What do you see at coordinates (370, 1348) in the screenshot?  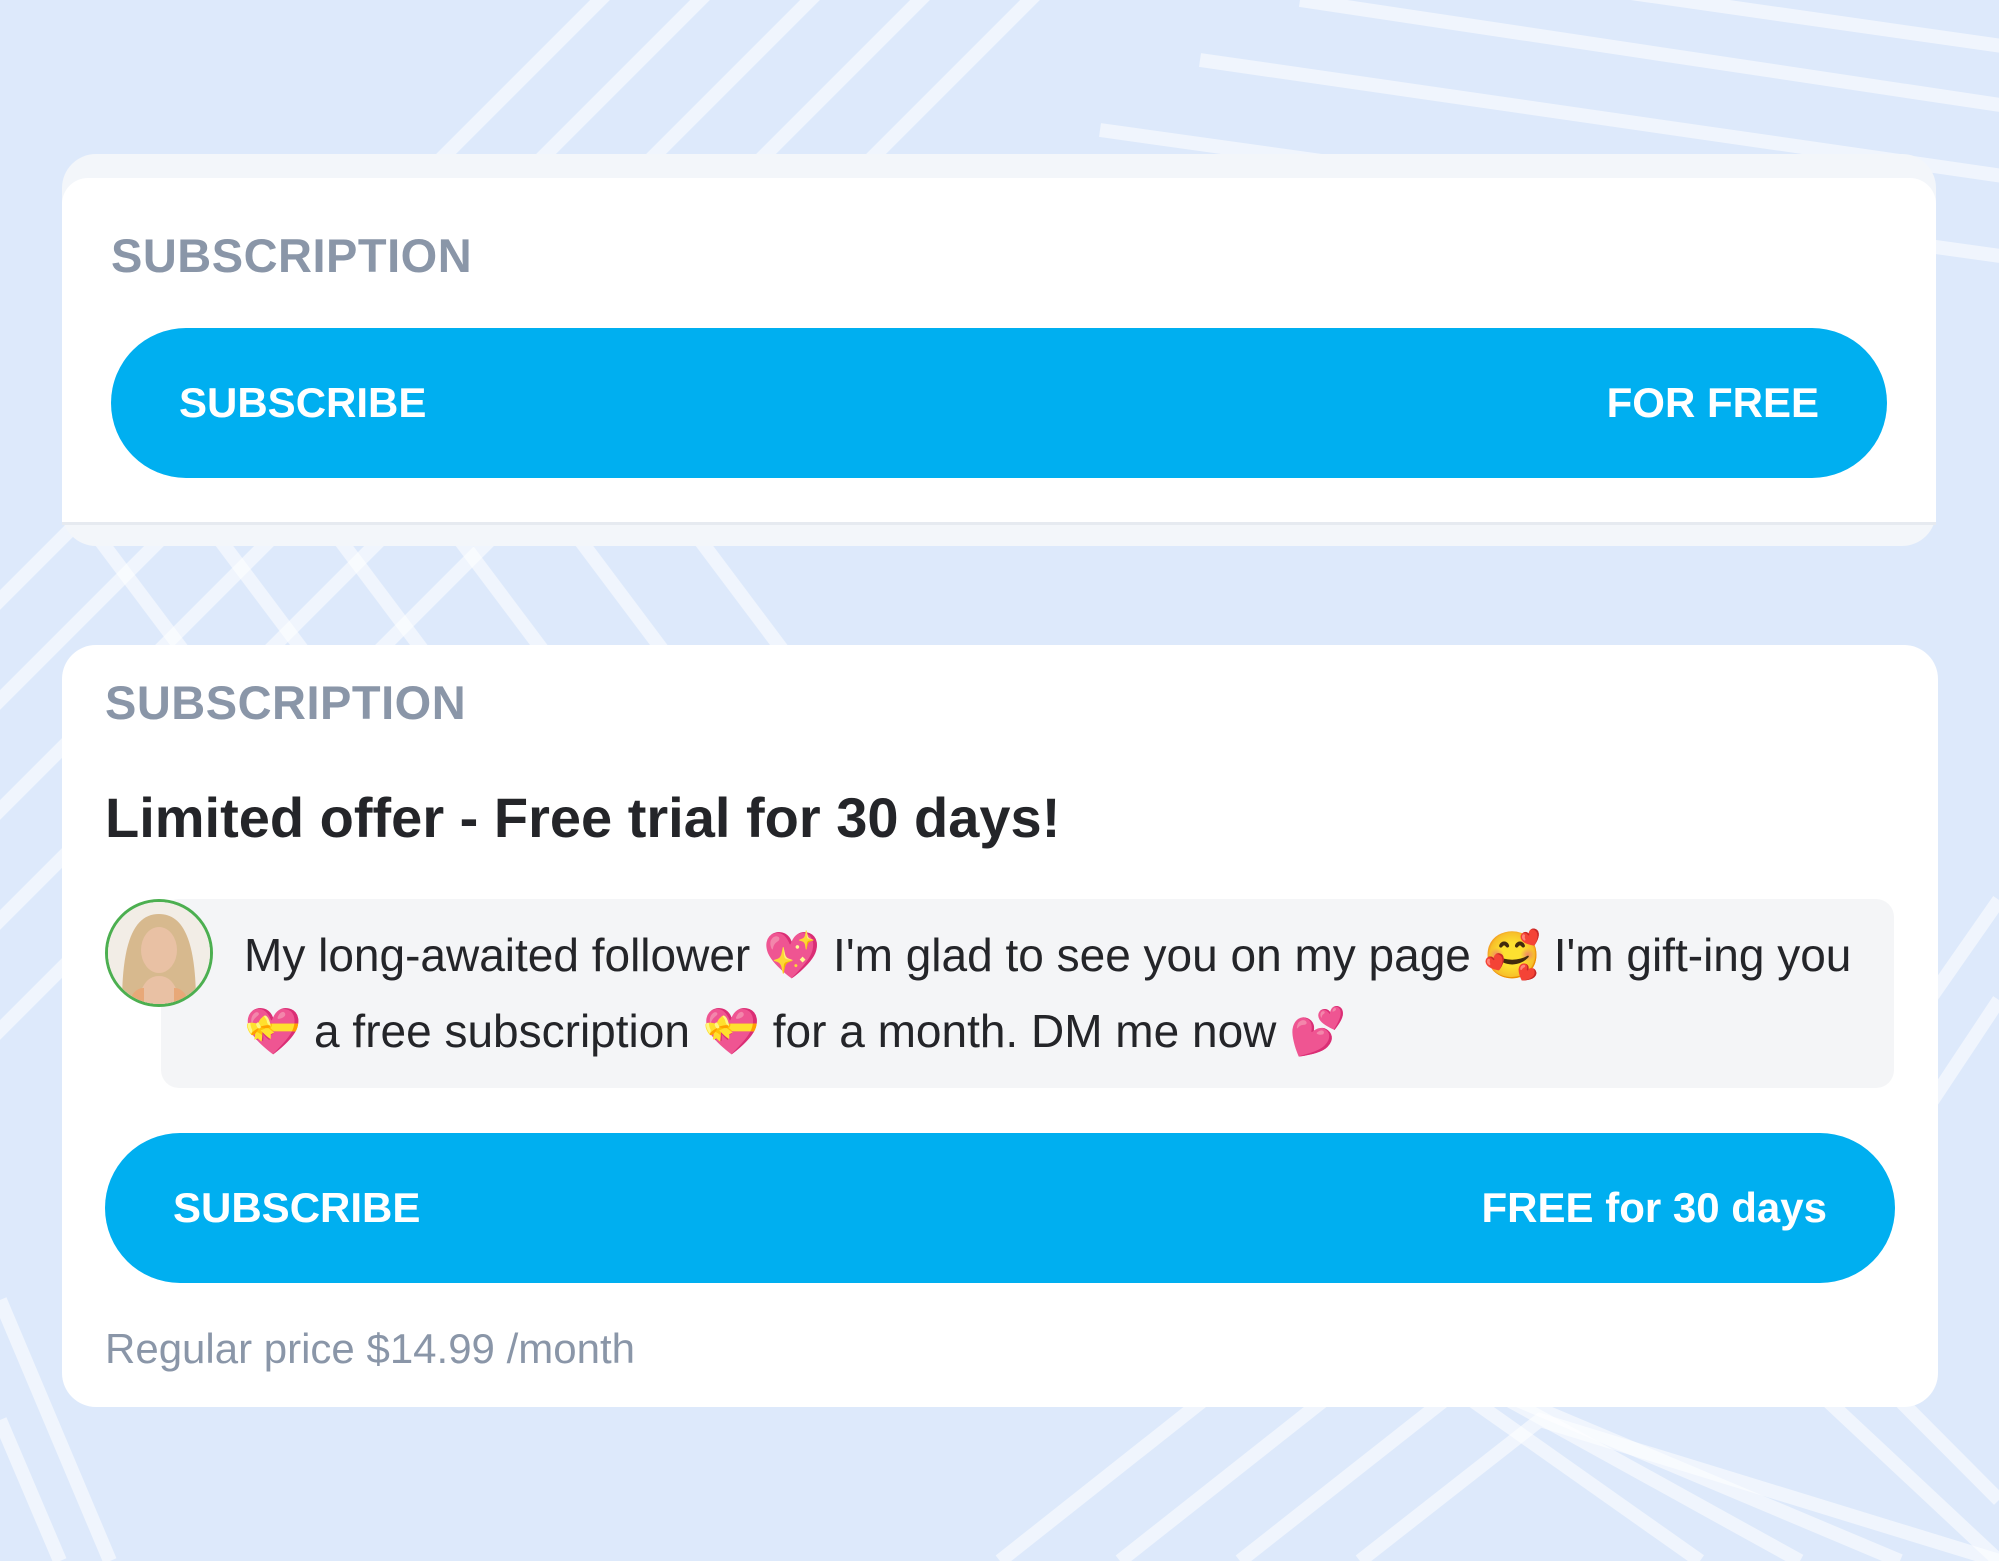 I see `regular-price-text: Regular price $14.99 /month` at bounding box center [370, 1348].